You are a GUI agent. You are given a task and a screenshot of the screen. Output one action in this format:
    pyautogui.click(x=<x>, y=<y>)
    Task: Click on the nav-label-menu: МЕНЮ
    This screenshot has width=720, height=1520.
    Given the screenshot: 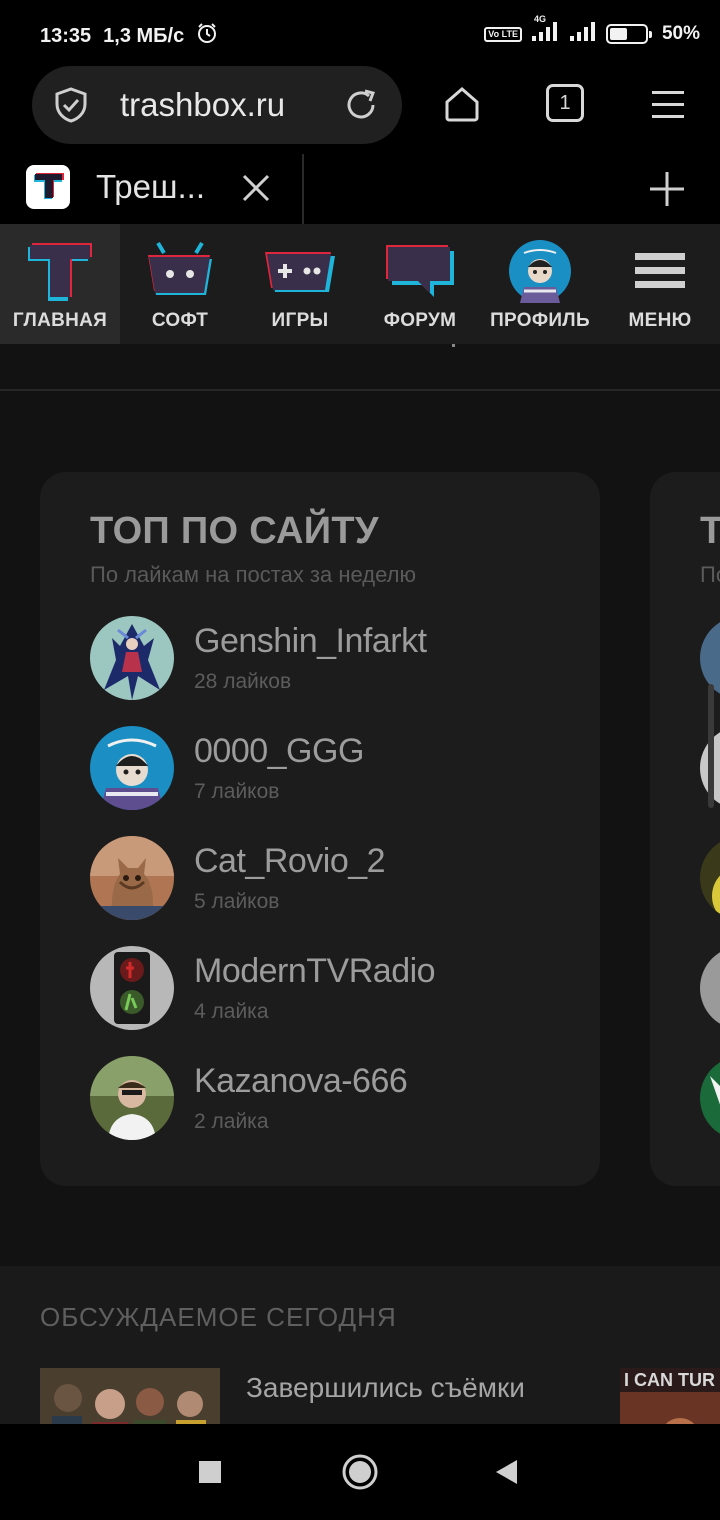 What is the action you would take?
    pyautogui.click(x=660, y=320)
    